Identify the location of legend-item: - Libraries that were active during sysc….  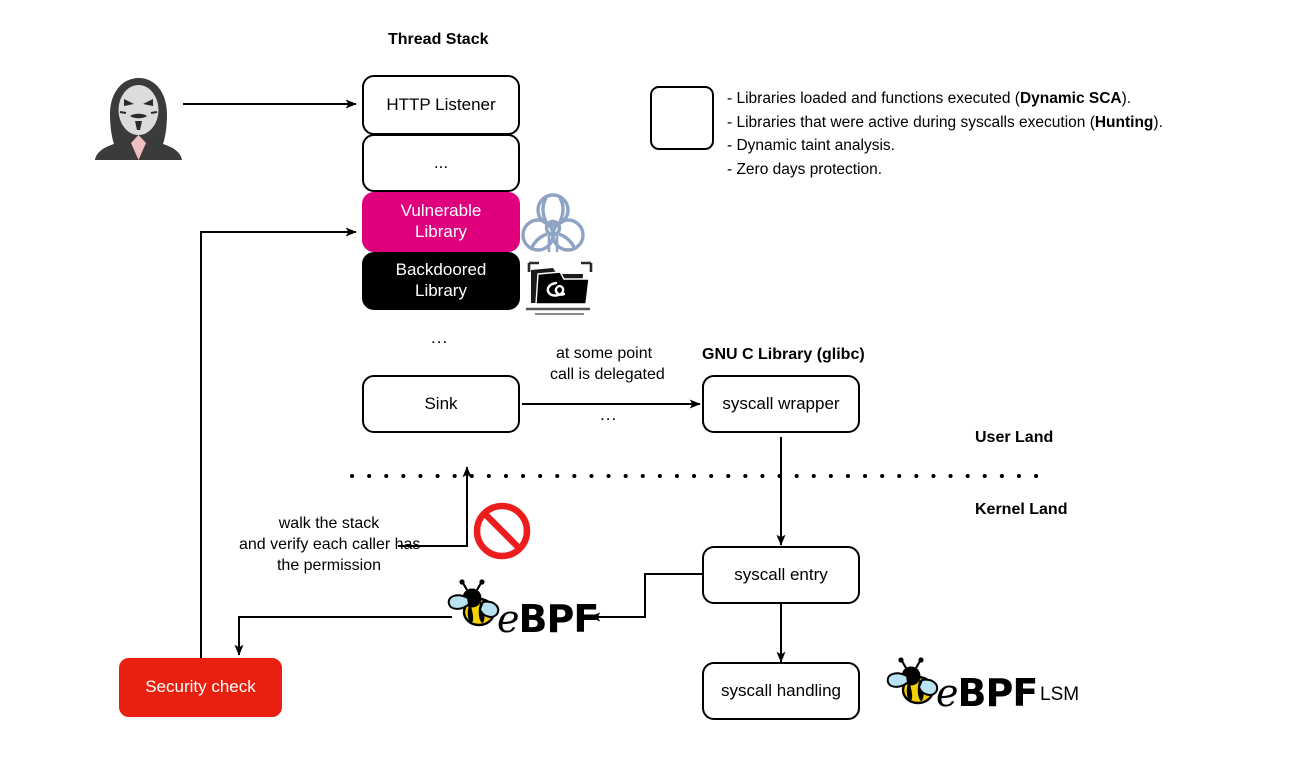
(945, 123).